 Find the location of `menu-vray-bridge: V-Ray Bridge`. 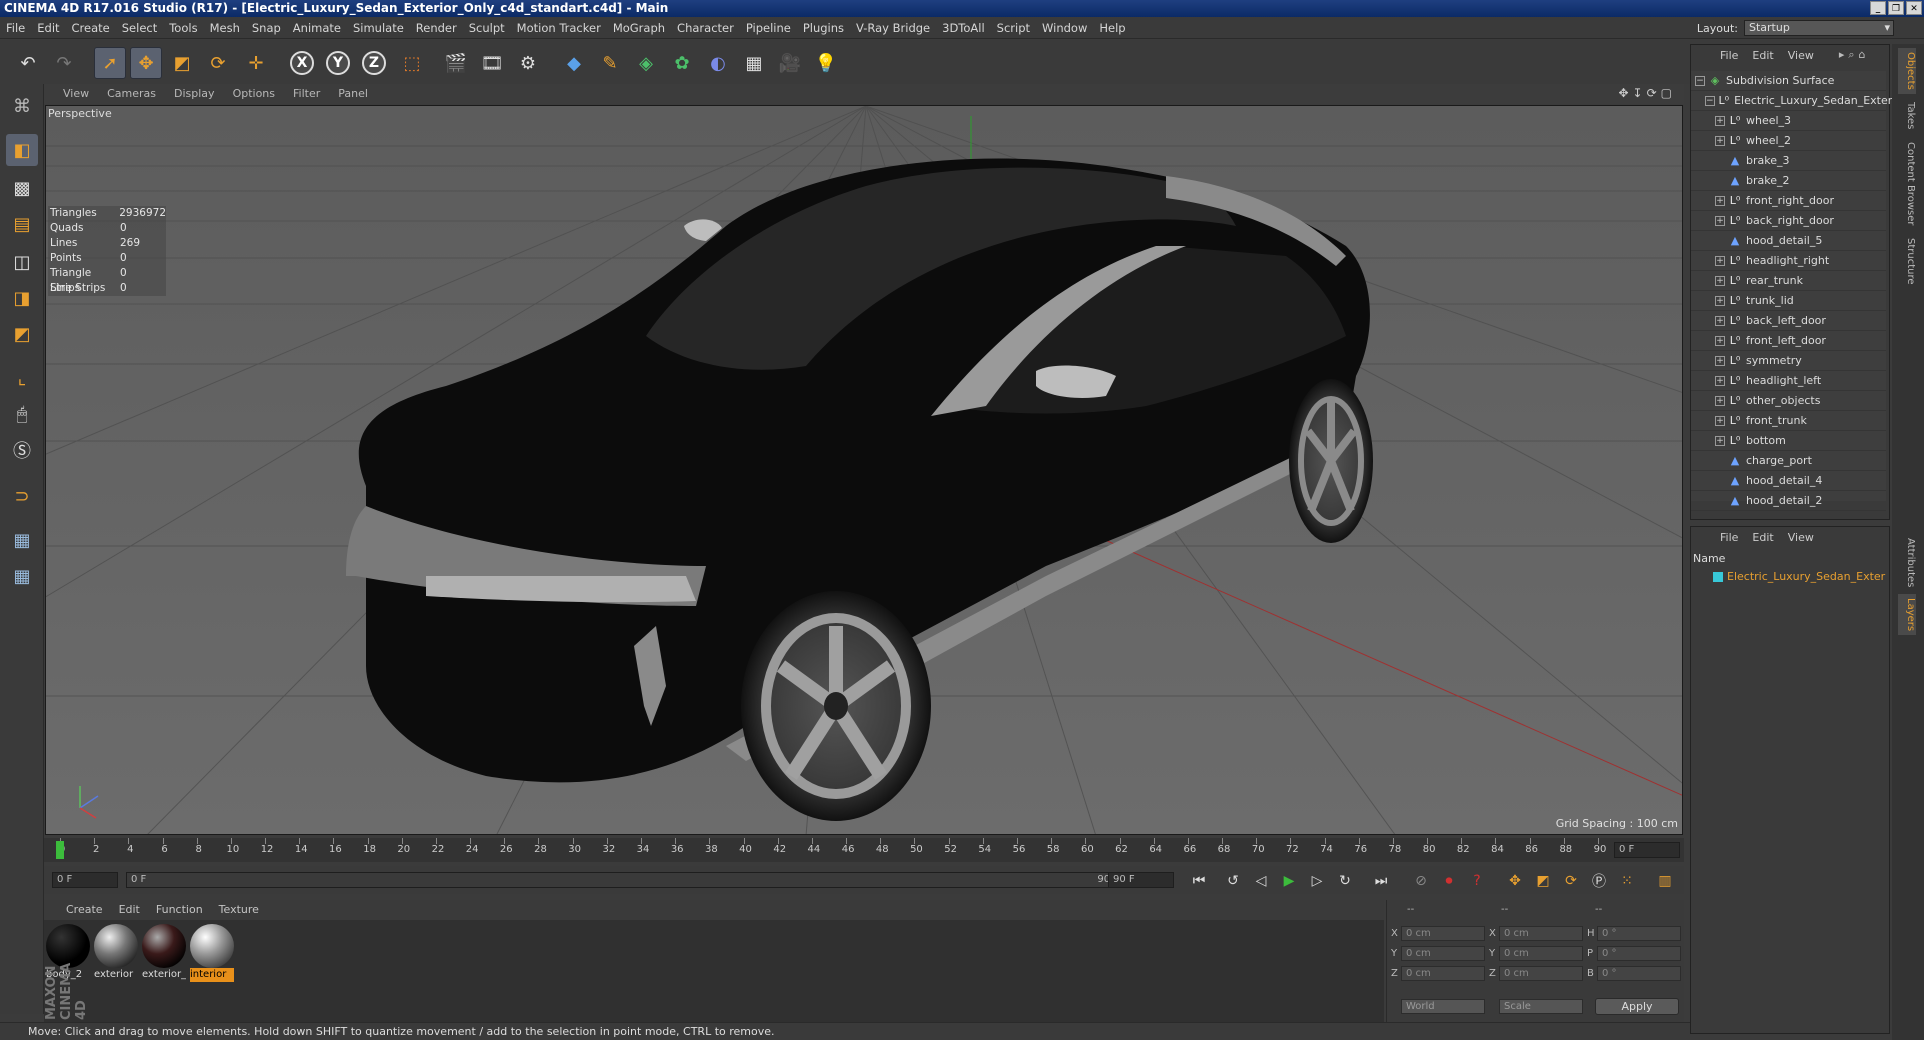

menu-vray-bridge: V-Ray Bridge is located at coordinates (893, 28).